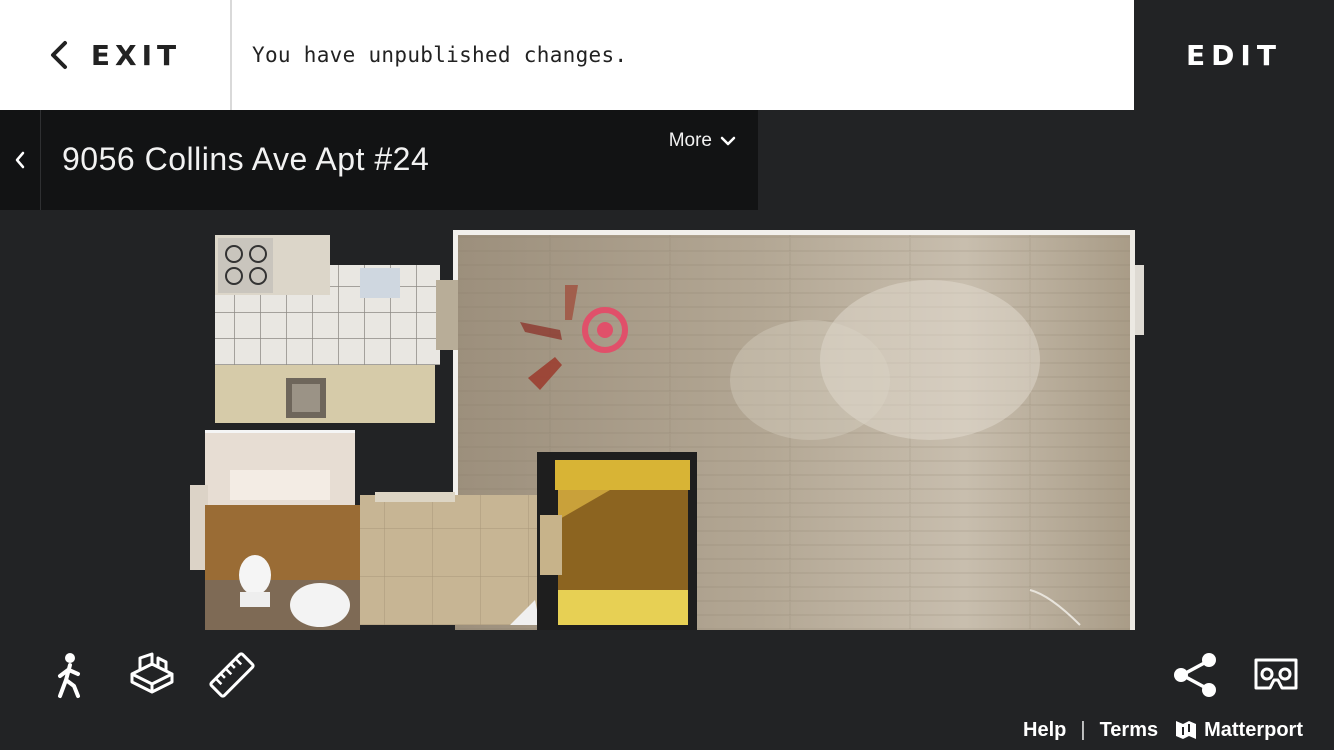  What do you see at coordinates (1234, 55) in the screenshot?
I see `edit-button: EDIT` at bounding box center [1234, 55].